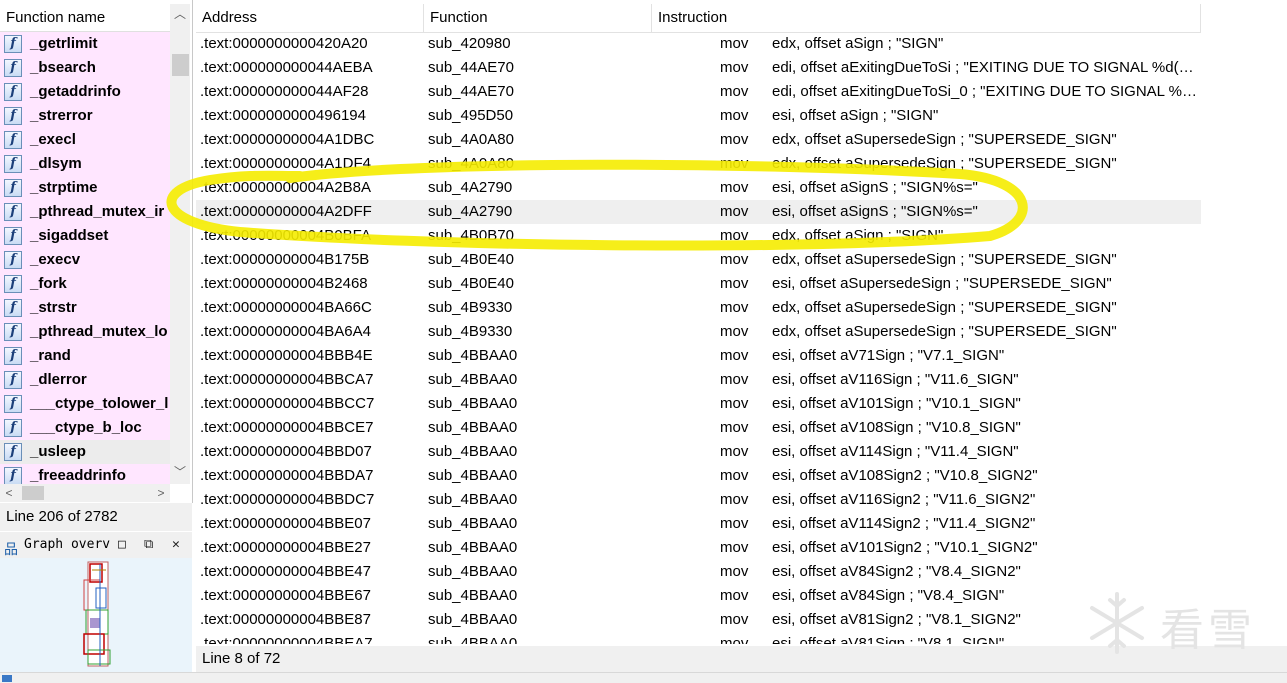  I want to click on vertical-scroll-thumb, so click(180, 65).